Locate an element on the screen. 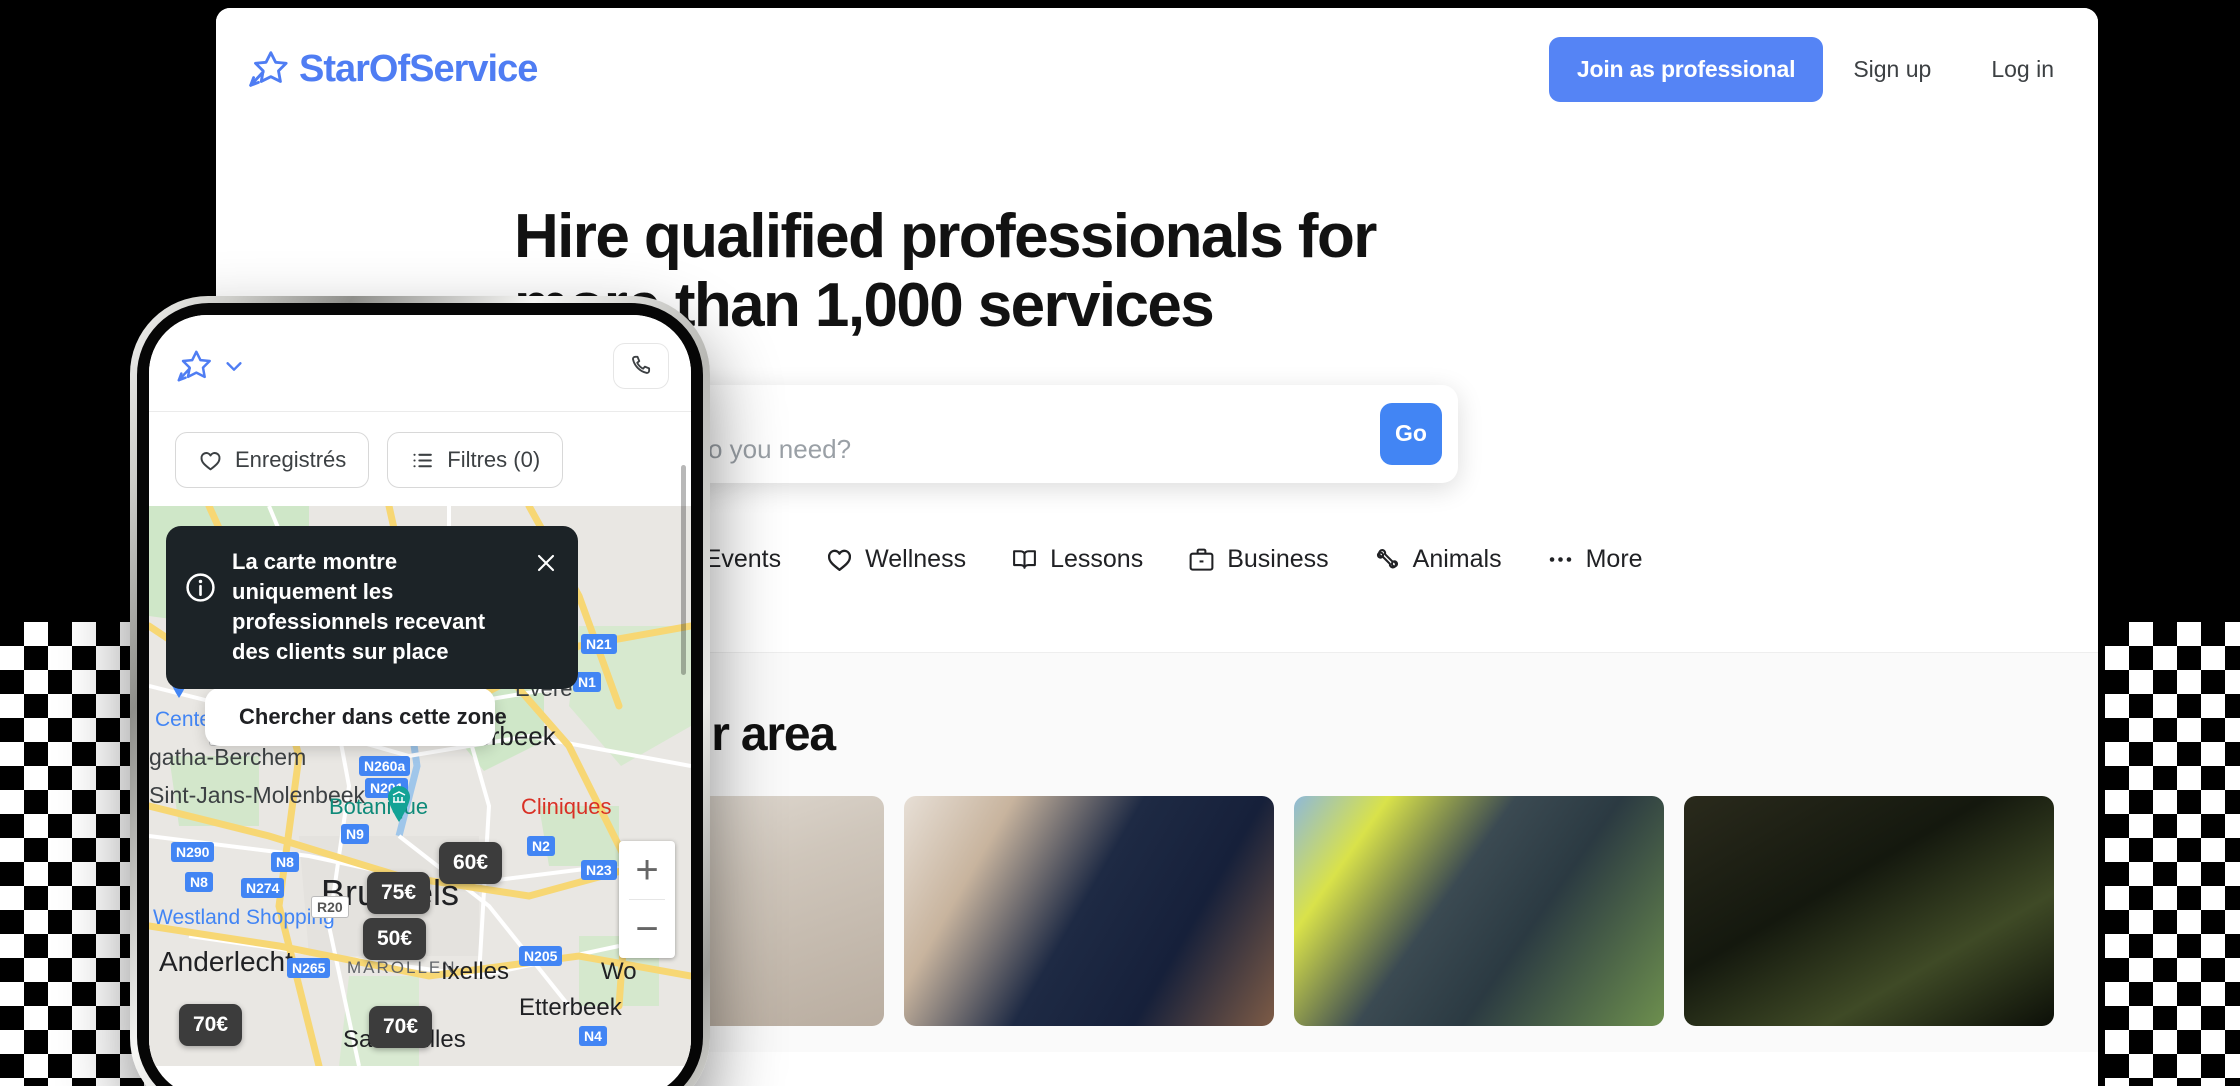 The width and height of the screenshot is (2240, 1086). bone-icon is located at coordinates (1387, 558).